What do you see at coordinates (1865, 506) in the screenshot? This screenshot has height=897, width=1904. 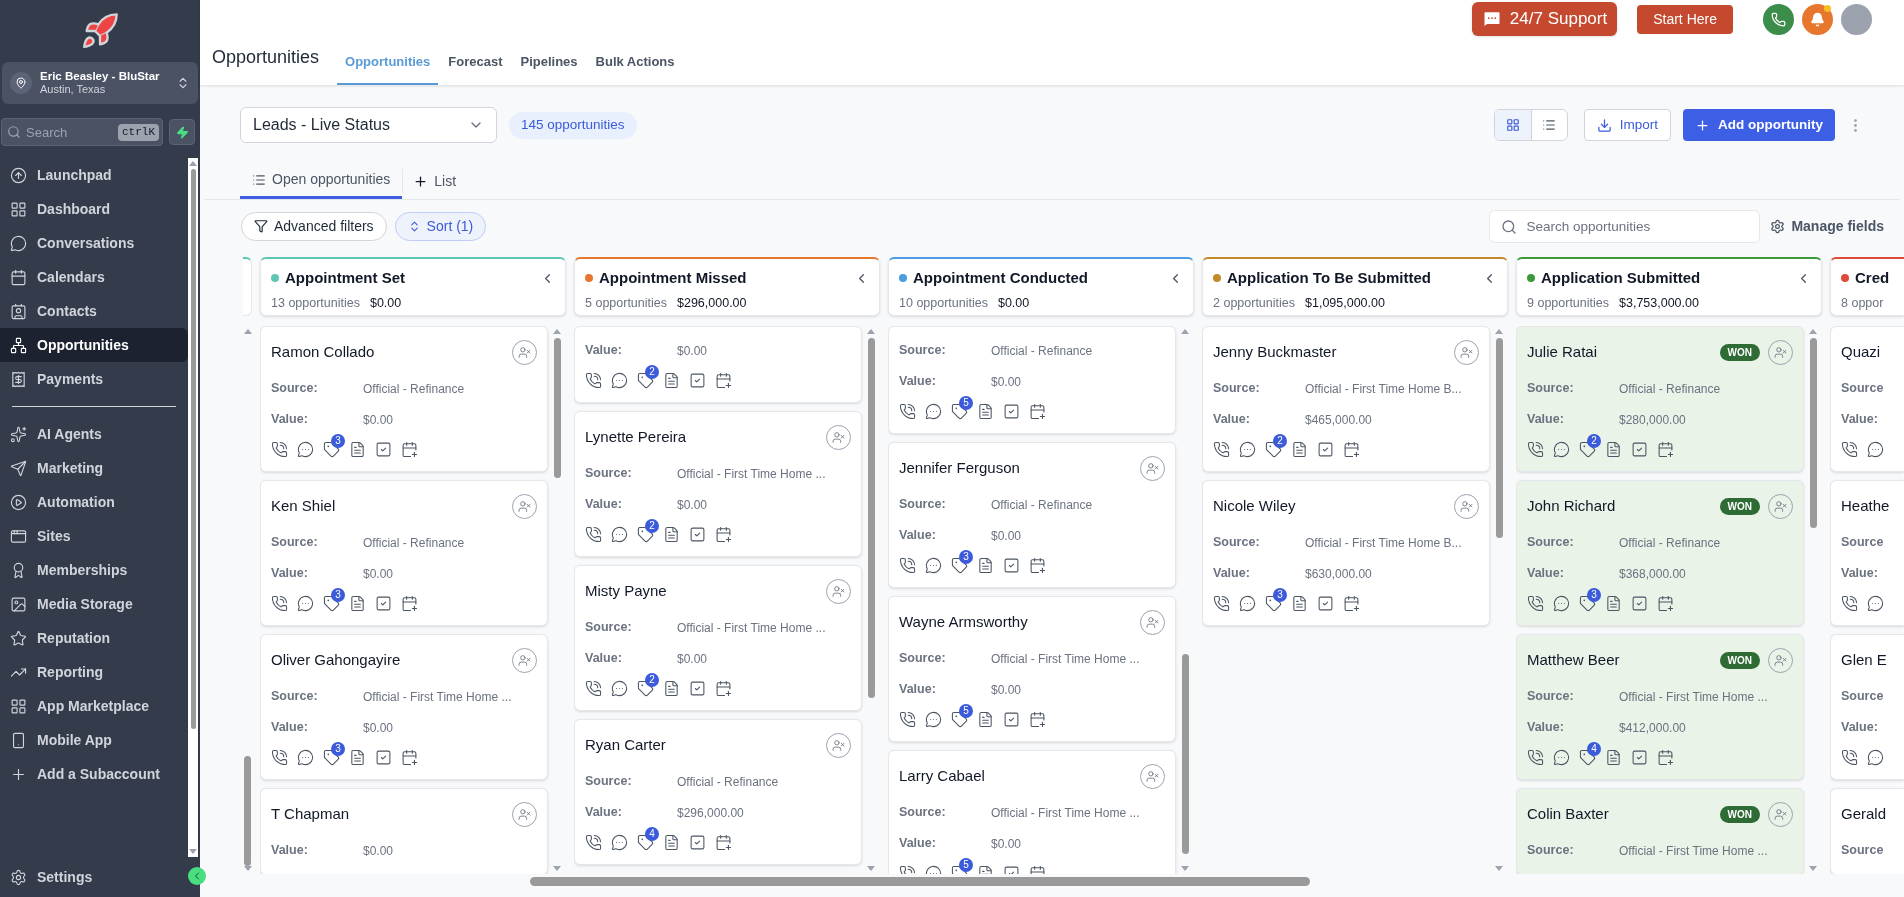 I see `contact-name: Heathe` at bounding box center [1865, 506].